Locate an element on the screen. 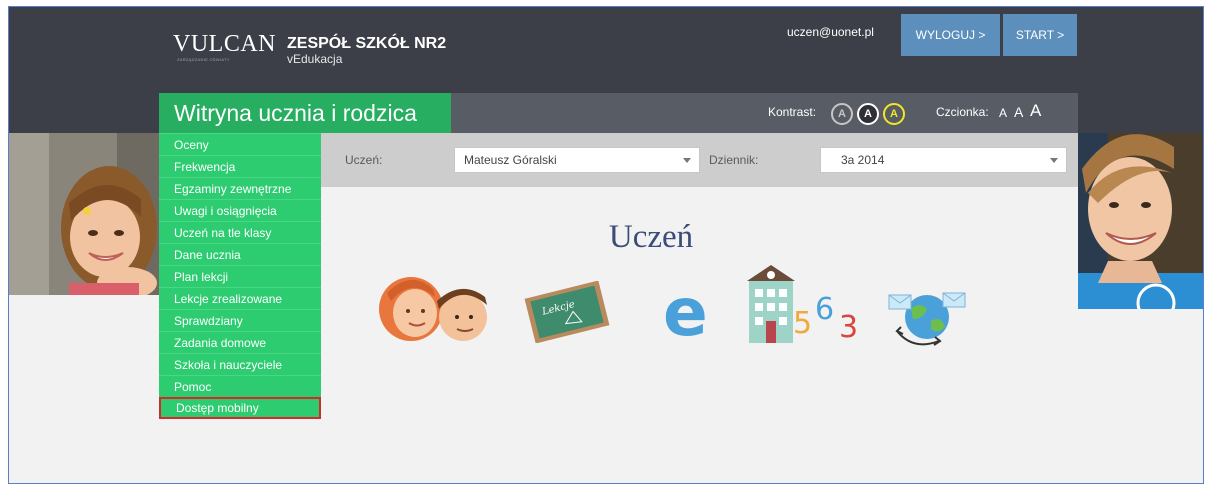 The height and width of the screenshot is (484, 1206). vulcan-logo-subtitle: ZARZĄDZANIE OŚWIATY is located at coordinates (203, 59).